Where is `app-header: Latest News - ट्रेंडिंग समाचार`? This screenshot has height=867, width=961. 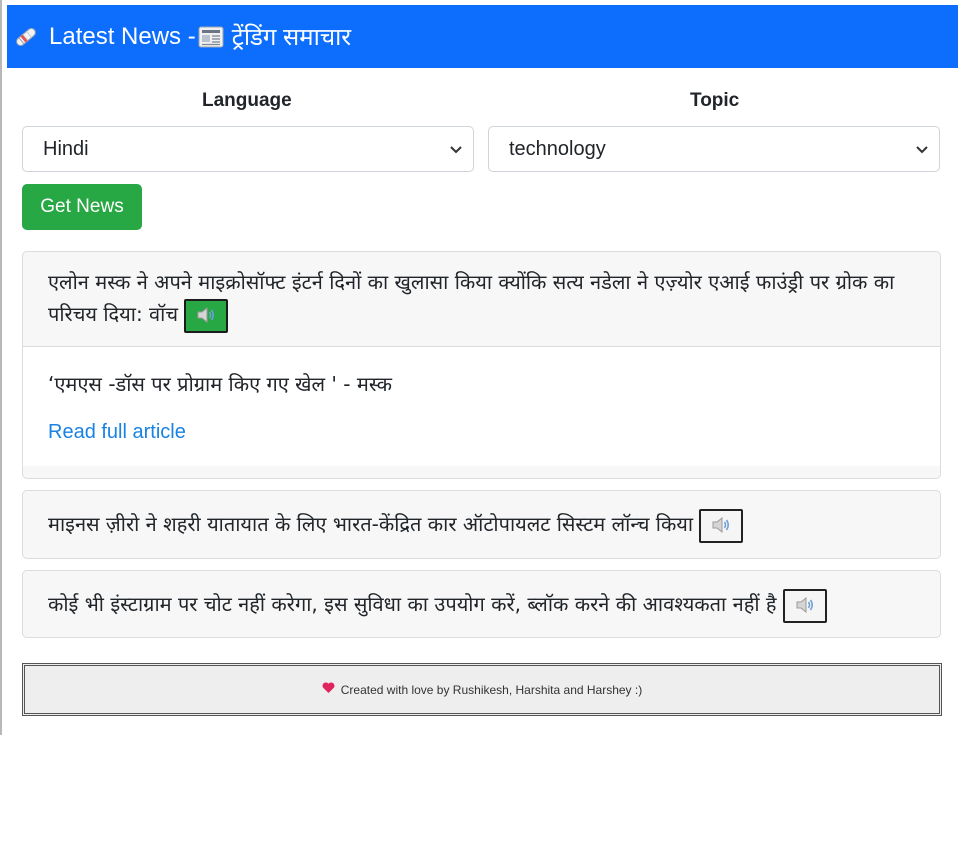 app-header: Latest News - ट्रेंडिंग समाचार is located at coordinates (482, 36).